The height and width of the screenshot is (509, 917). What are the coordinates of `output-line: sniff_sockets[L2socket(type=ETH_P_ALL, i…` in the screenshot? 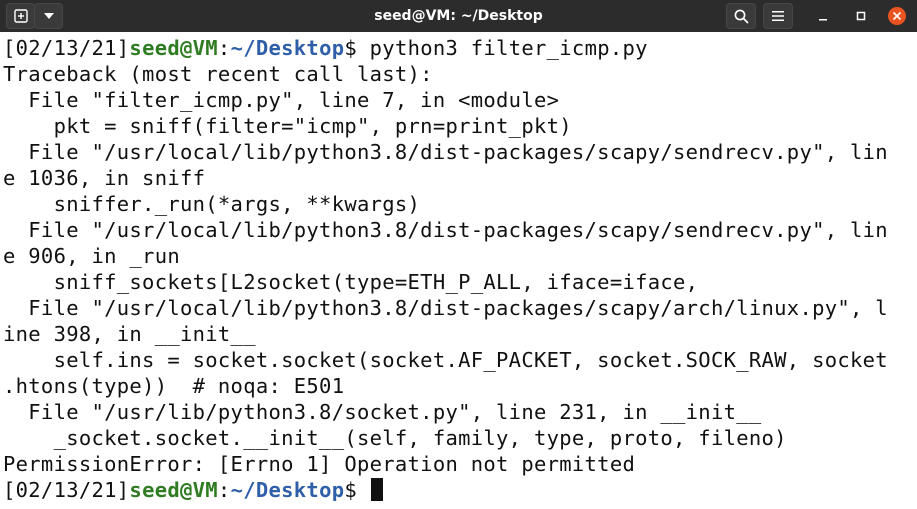 It's located at (351, 282).